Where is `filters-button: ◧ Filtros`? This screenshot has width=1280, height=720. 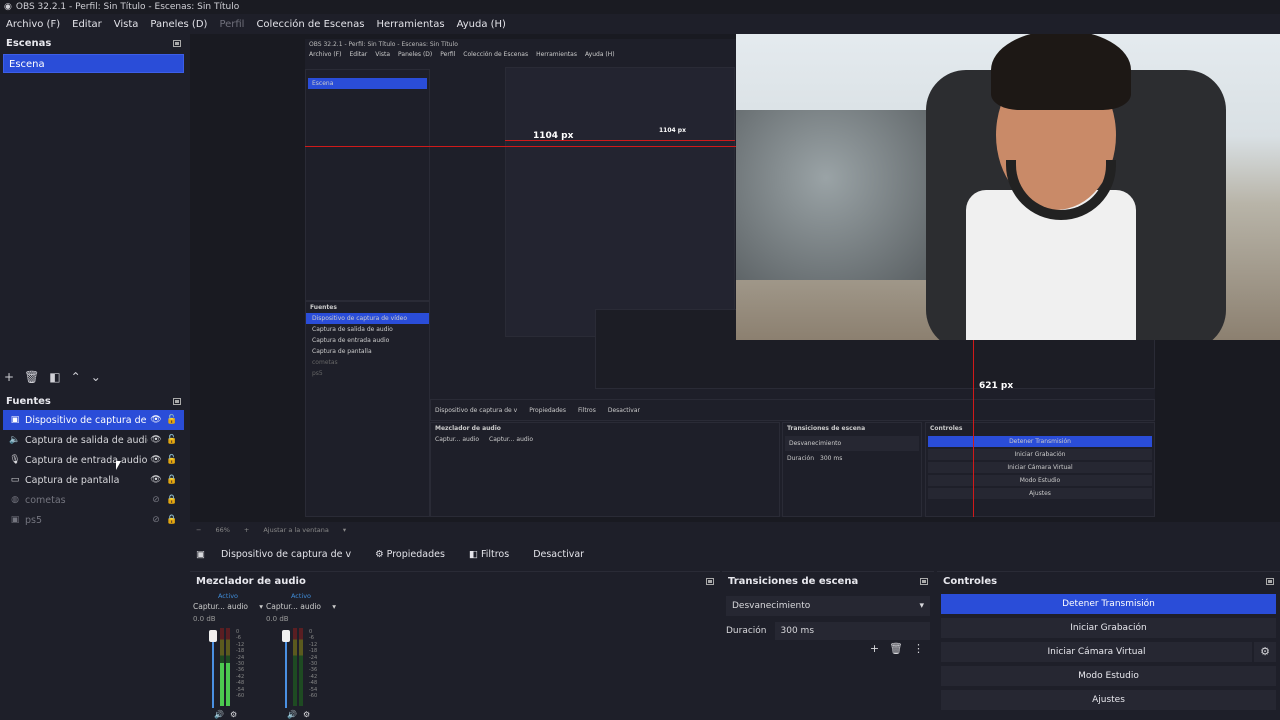
filters-button: ◧ Filtros is located at coordinates (489, 554).